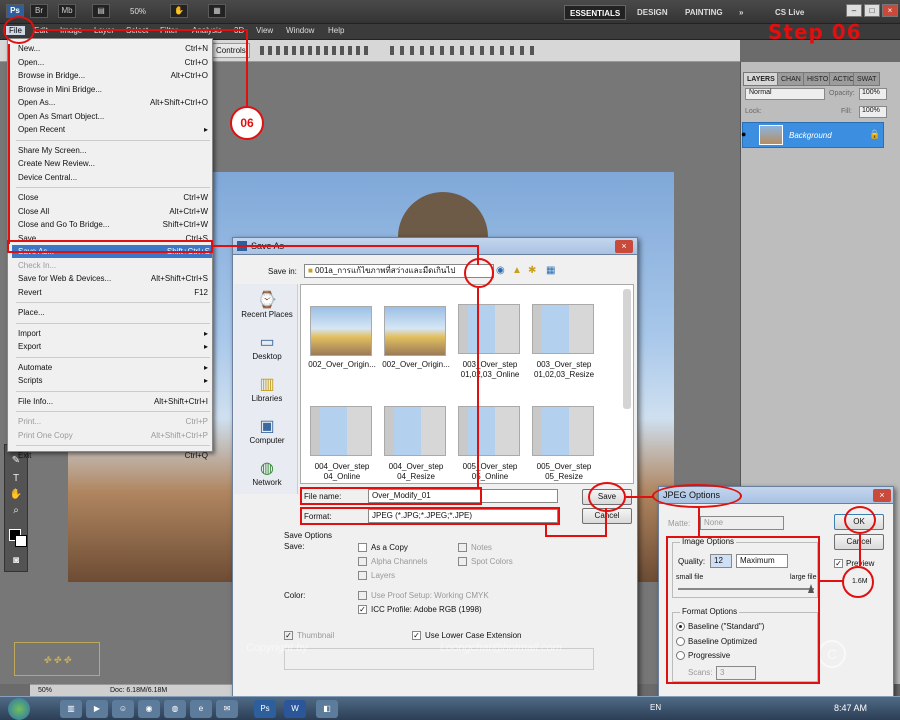 The image size is (900, 720). What do you see at coordinates (873, 112) in the screenshot?
I see `fill-input: 100%` at bounding box center [873, 112].